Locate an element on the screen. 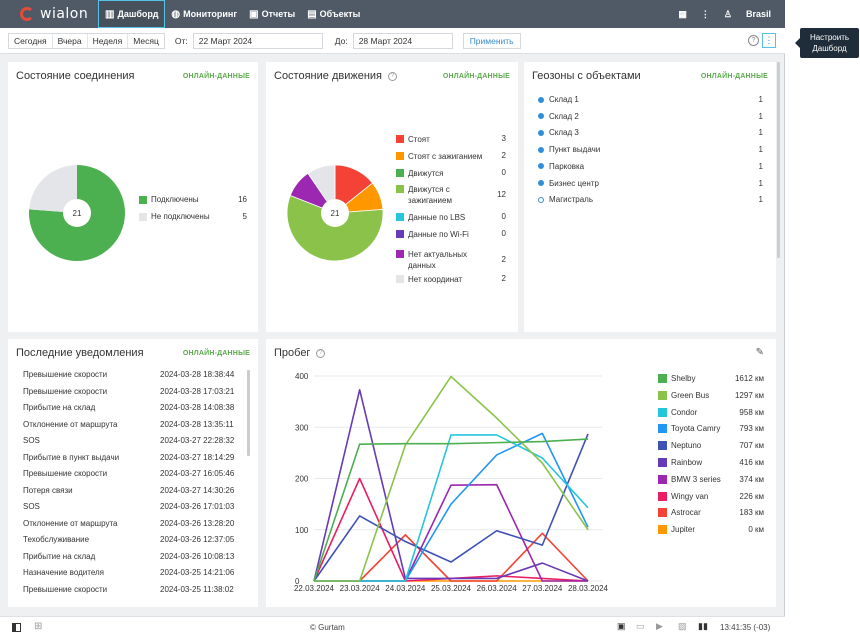  notification-item: Техобслуживание 2024-03-26 12:37:05 is located at coordinates (133, 539).